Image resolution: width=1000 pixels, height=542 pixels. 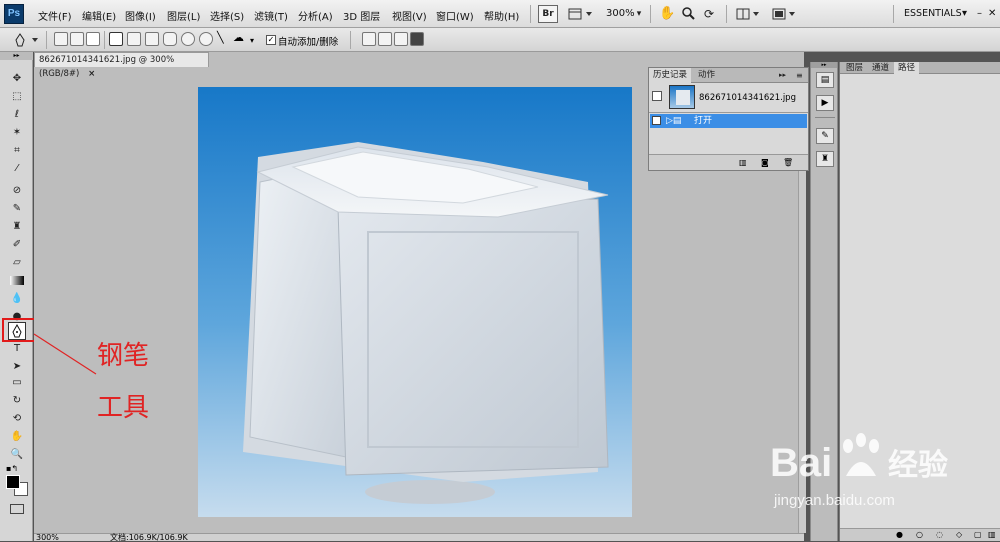 What do you see at coordinates (17, 150) in the screenshot?
I see `crop-tool-icon: ⌗` at bounding box center [17, 150].